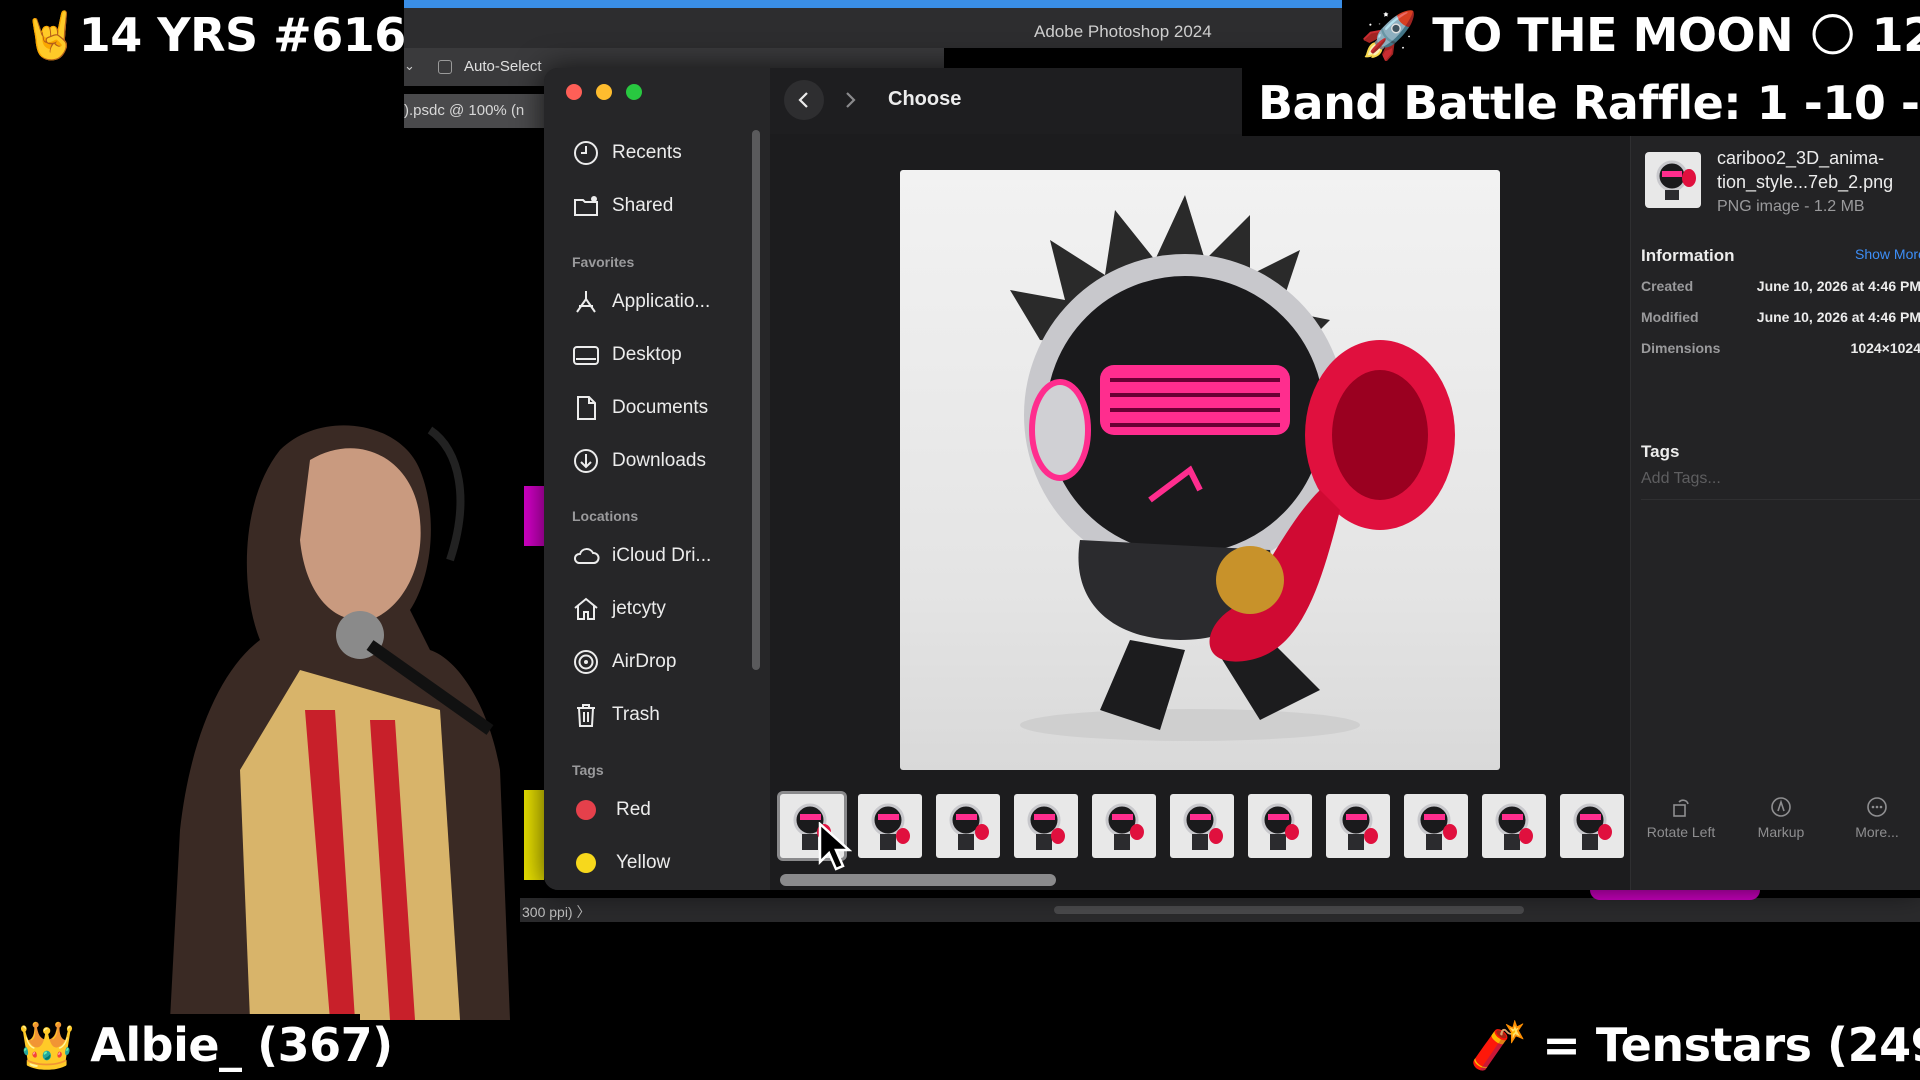 The height and width of the screenshot is (1080, 1920). What do you see at coordinates (474, 111) in the screenshot?
I see `photoshop-document-tab: ).psdc @ 100% (n` at bounding box center [474, 111].